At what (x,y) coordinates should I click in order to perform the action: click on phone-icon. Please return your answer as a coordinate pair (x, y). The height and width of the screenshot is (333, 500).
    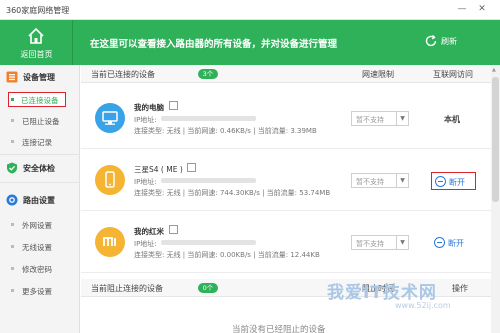
    Looking at the image, I should click on (110, 180).